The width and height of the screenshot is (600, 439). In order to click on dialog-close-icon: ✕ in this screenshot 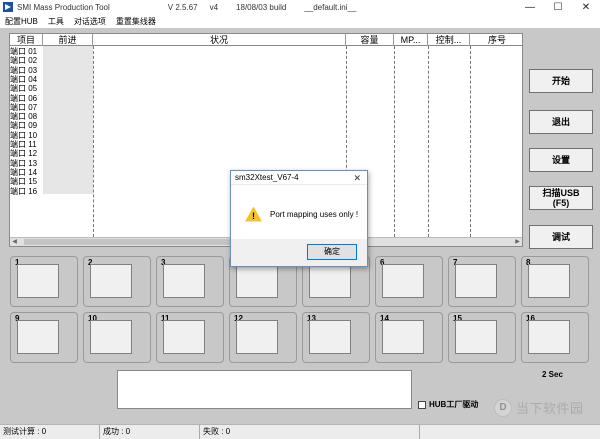, I will do `click(357, 178)`.